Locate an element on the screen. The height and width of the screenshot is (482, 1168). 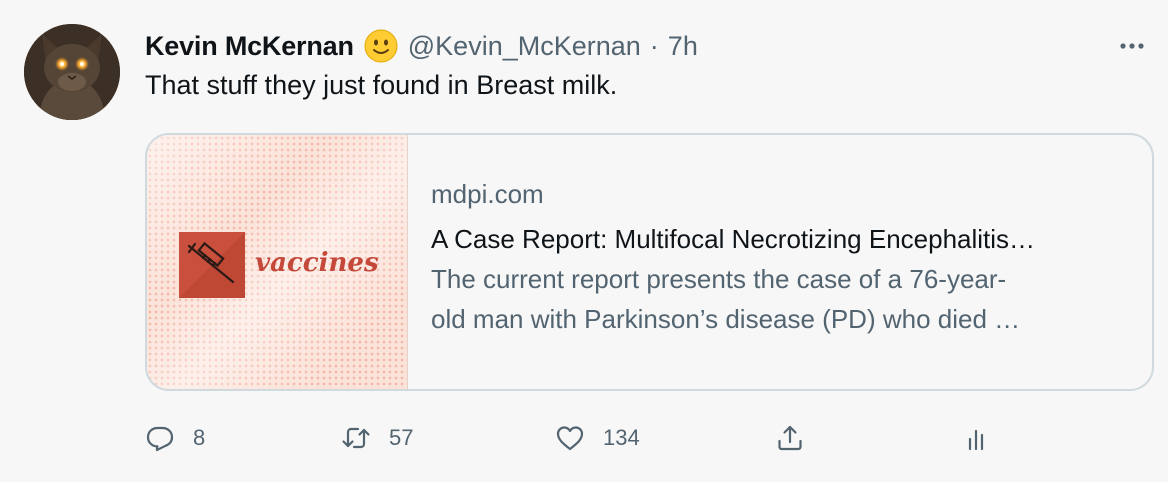
cat-avatar-image is located at coordinates (72, 72).